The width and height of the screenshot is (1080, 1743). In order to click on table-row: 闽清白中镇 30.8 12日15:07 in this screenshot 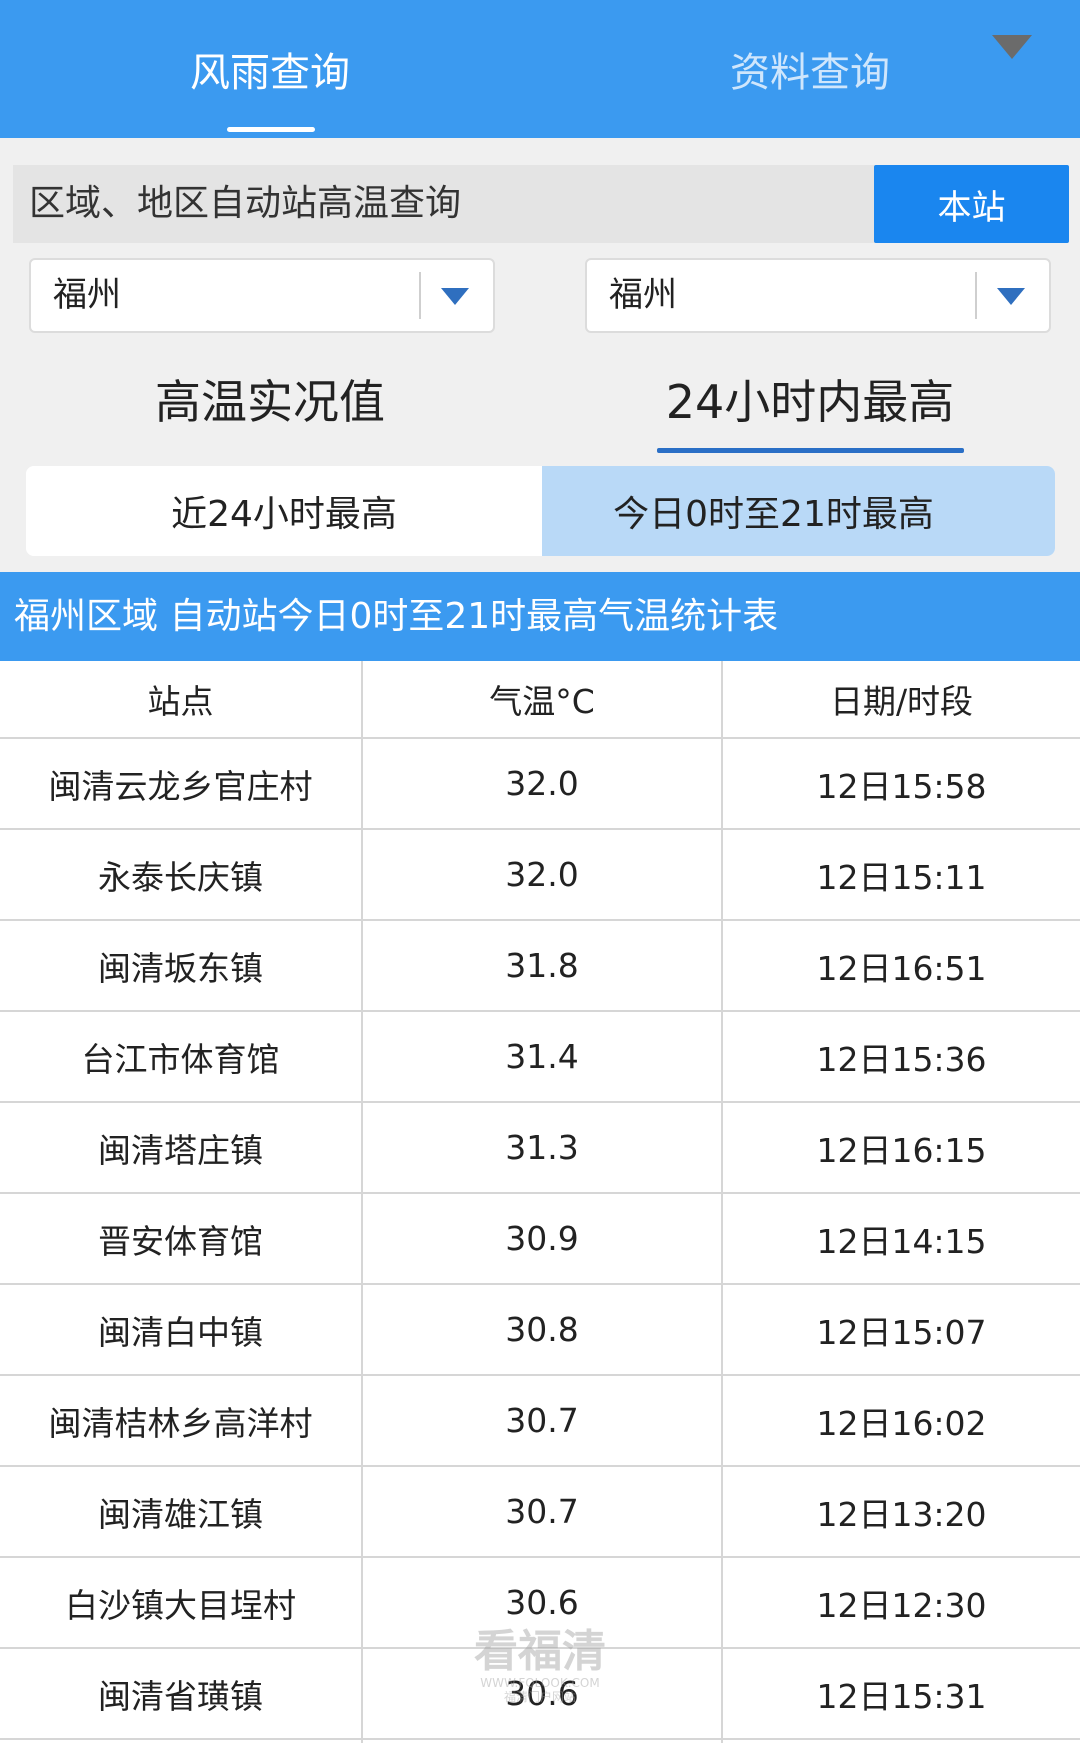, I will do `click(540, 1330)`.